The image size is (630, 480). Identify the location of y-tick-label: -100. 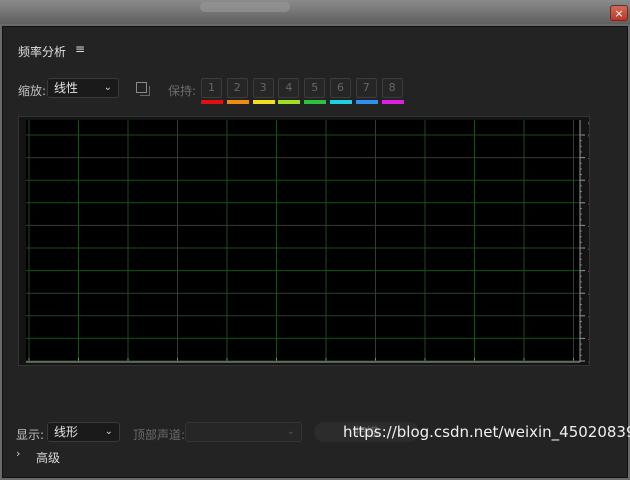
(588, 361).